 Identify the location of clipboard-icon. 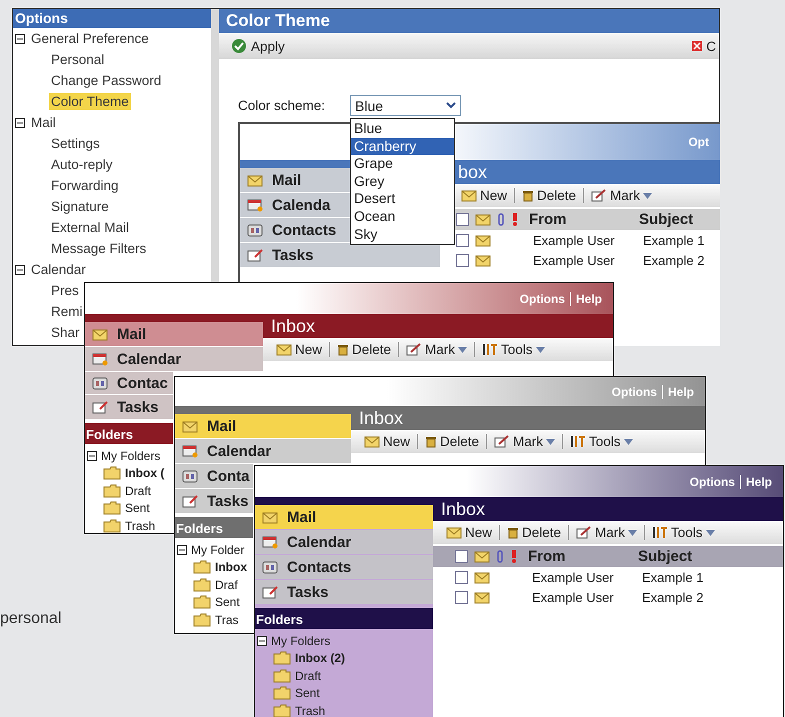
(255, 255).